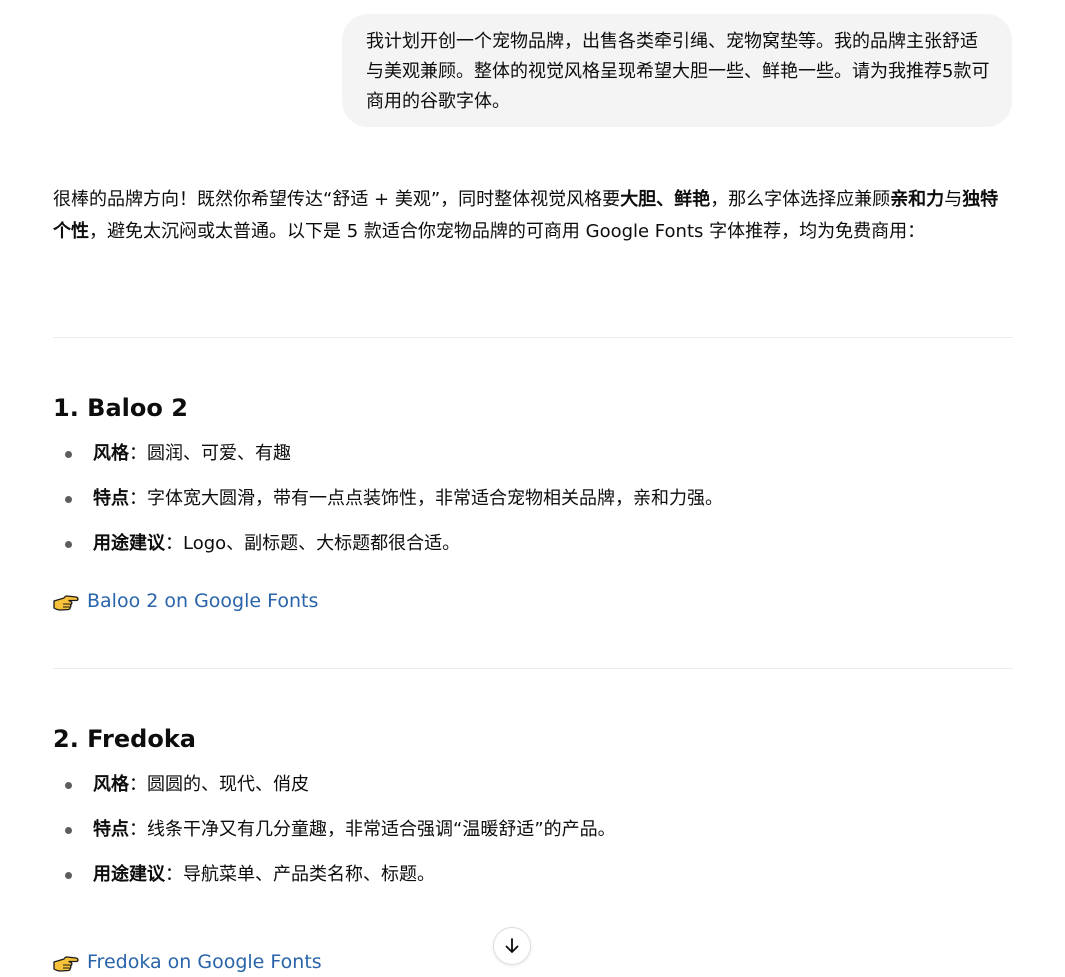 The height and width of the screenshot is (977, 1065). Describe the element at coordinates (533, 785) in the screenshot. I see `list-item: 风格：圆圆的、现代、俏皮` at that location.